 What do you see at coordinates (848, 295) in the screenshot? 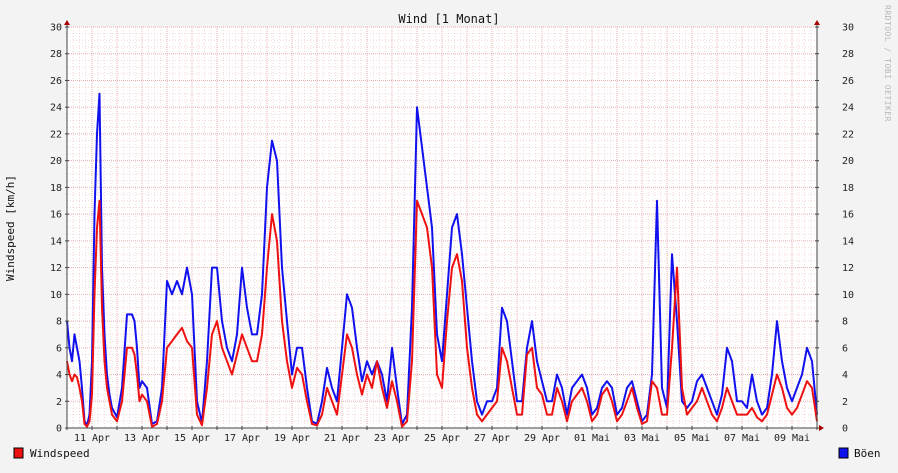
I see `y-tick-label-right: 10` at bounding box center [848, 295].